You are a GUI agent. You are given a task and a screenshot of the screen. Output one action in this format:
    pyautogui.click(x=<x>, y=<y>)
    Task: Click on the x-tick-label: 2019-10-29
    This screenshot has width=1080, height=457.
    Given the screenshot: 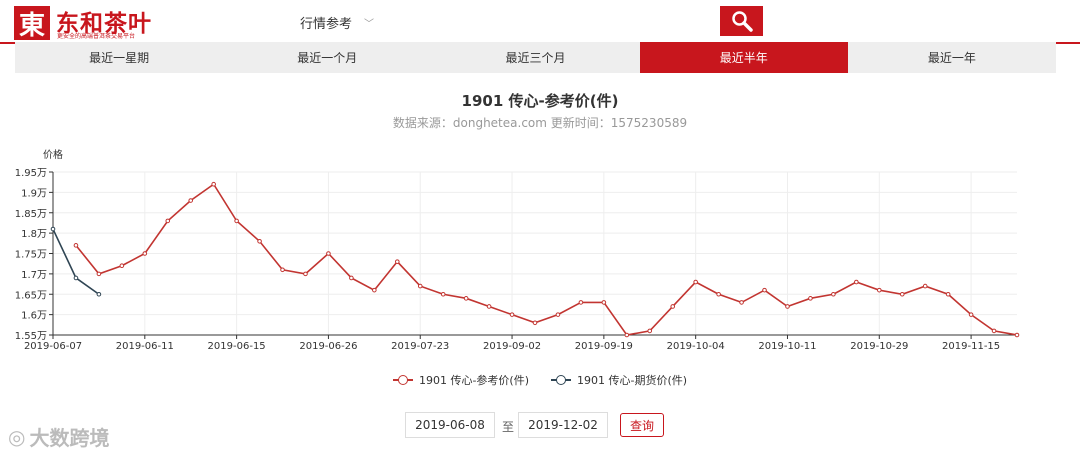 What is the action you would take?
    pyautogui.click(x=879, y=346)
    